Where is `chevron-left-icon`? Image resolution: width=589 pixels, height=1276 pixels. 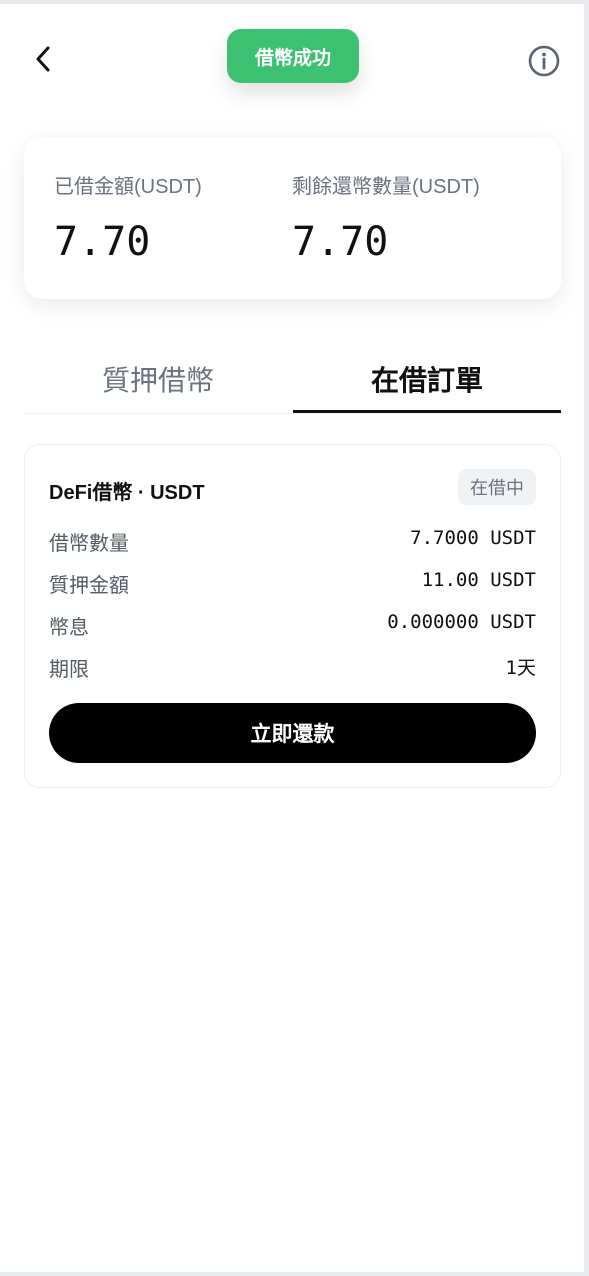
chevron-left-icon is located at coordinates (43, 59).